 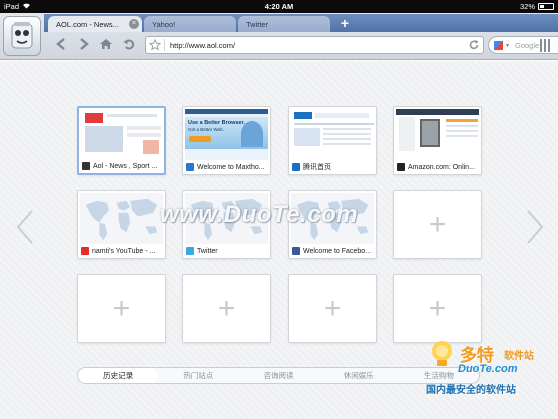 I want to click on toolbar: http://www.aol.com/ ▼ Google, so click(x=301, y=45).